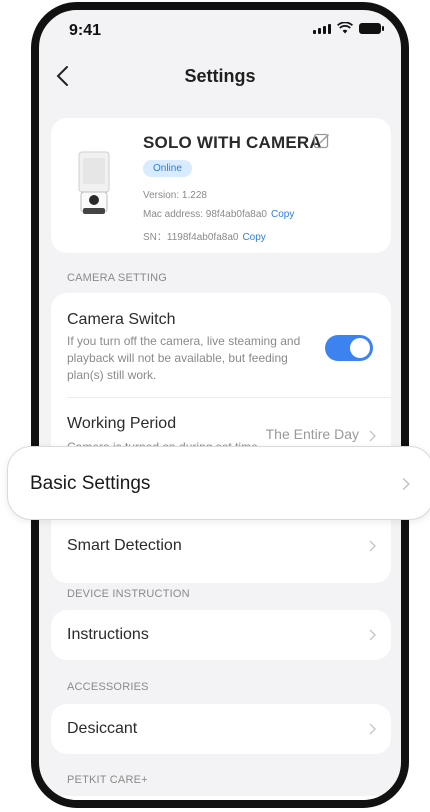 Image resolution: width=430 pixels, height=812 pixels. What do you see at coordinates (220, 30) in the screenshot?
I see `status-bar: 9:41` at bounding box center [220, 30].